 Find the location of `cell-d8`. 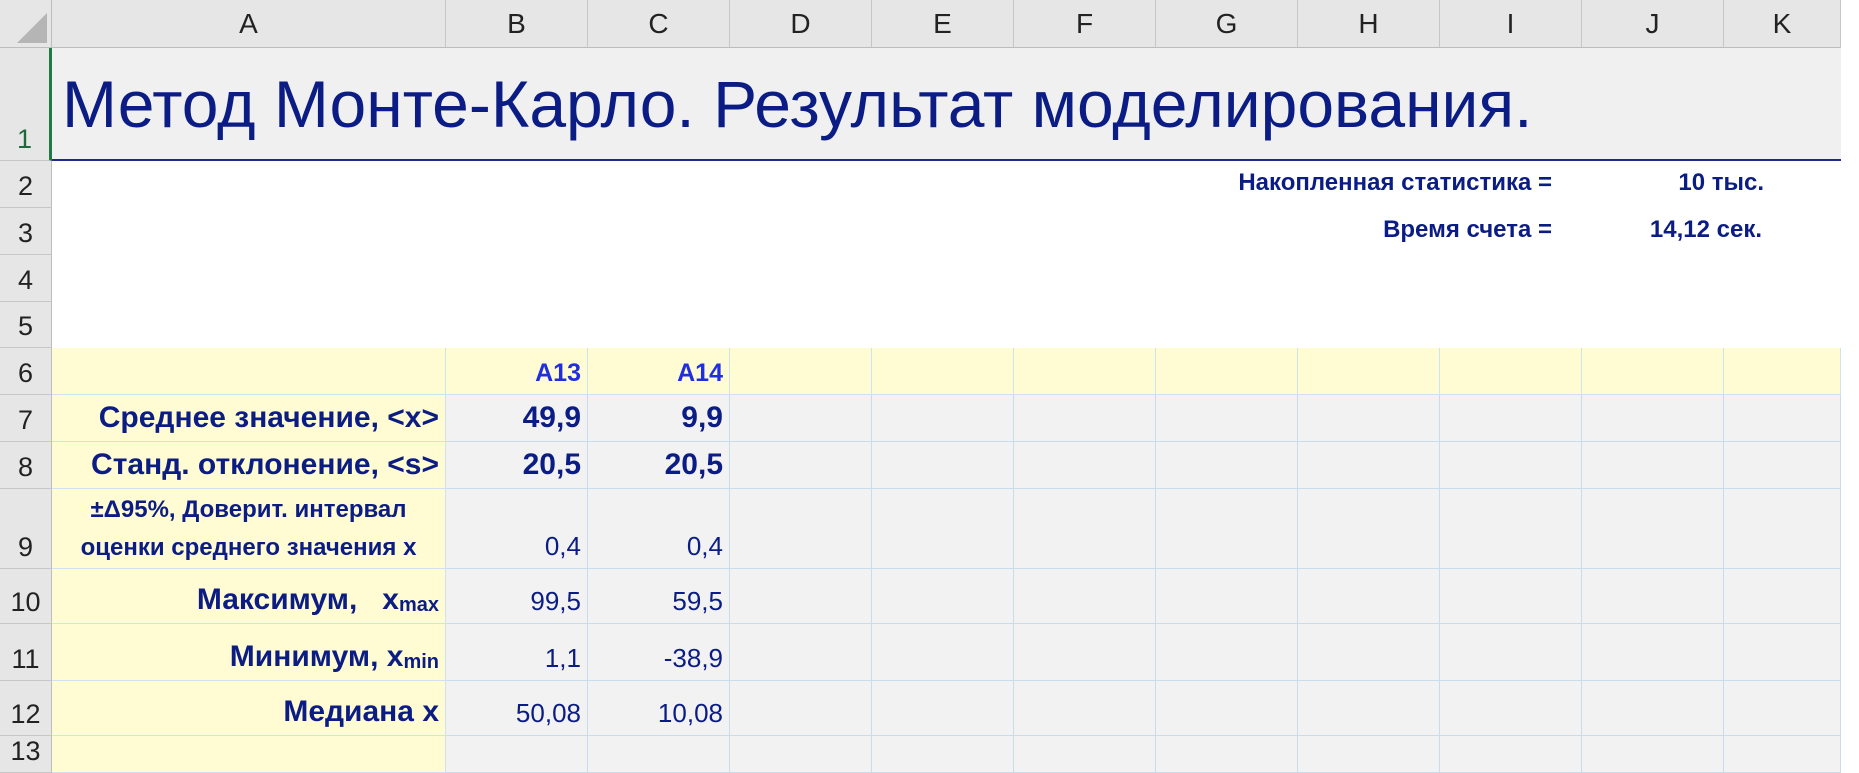

cell-d8 is located at coordinates (801, 465).